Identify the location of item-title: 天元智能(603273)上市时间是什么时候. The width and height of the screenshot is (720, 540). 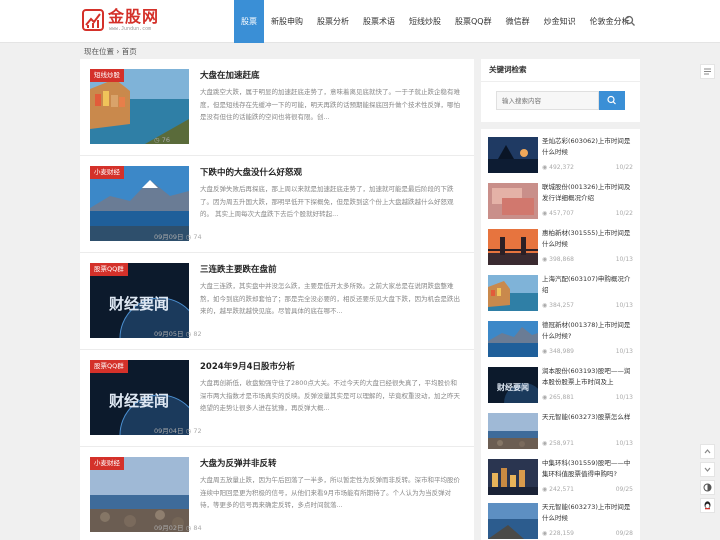
(588, 513).